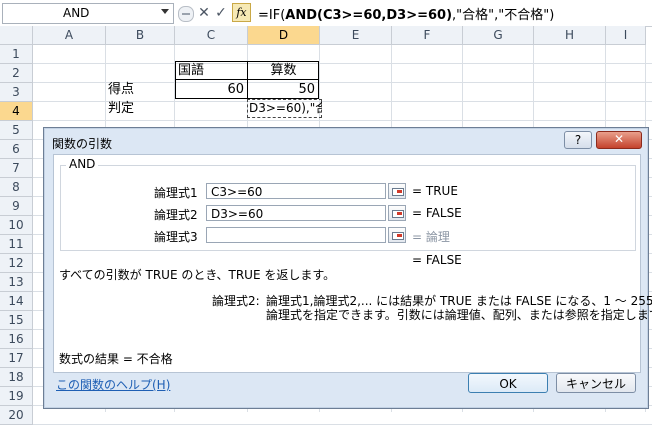 This screenshot has width=652, height=425. Describe the element at coordinates (16, 73) in the screenshot. I see `row-header-2: 2` at that location.